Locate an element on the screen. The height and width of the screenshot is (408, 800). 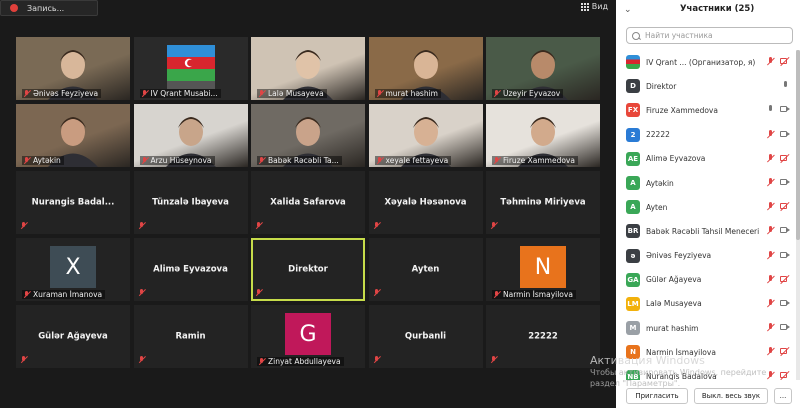
participant-tile: Direktor is located at coordinates (308, 269).